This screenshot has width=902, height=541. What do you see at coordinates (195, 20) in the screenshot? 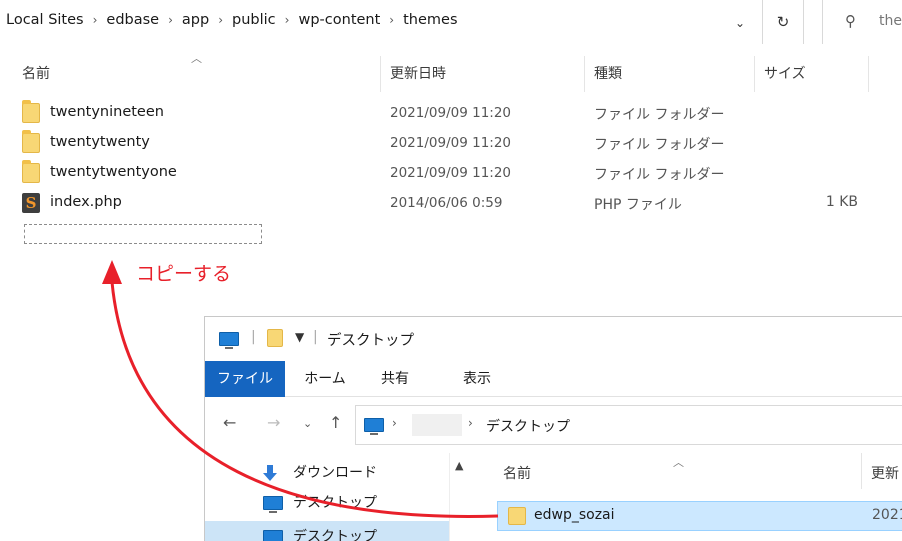
I see `breadcrumb-item-app: app` at bounding box center [195, 20].